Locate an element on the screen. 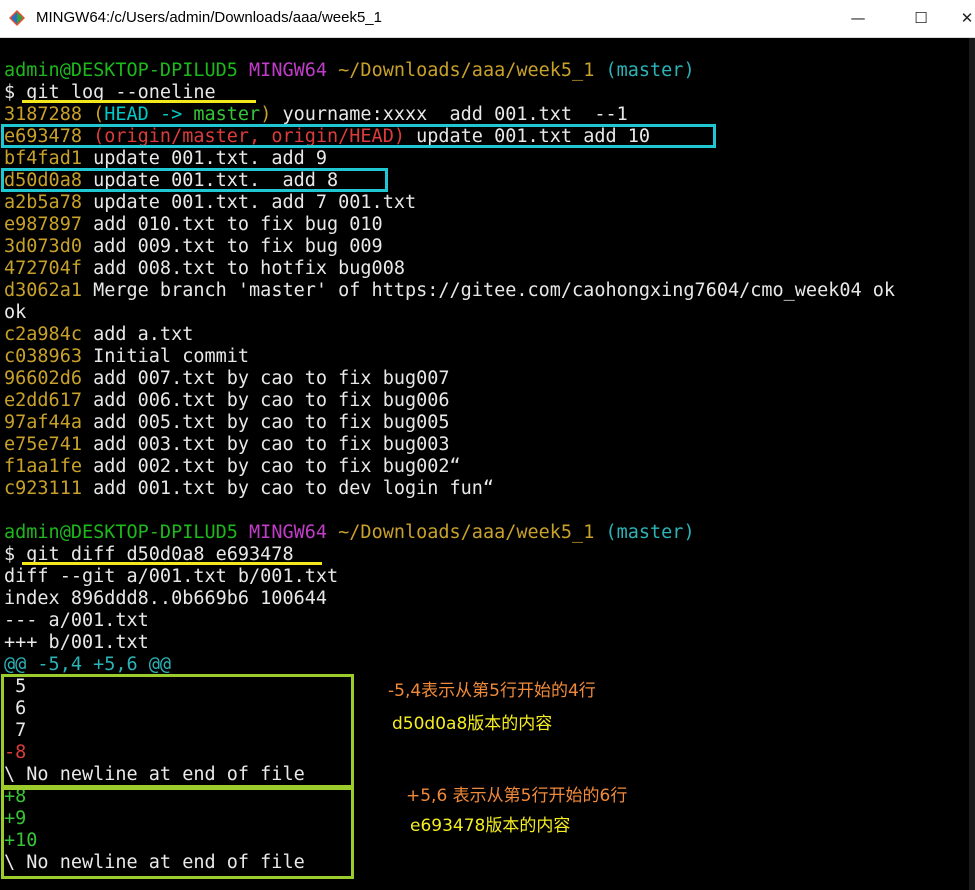  log-line: c038963 Initial commit is located at coordinates (487, 357).